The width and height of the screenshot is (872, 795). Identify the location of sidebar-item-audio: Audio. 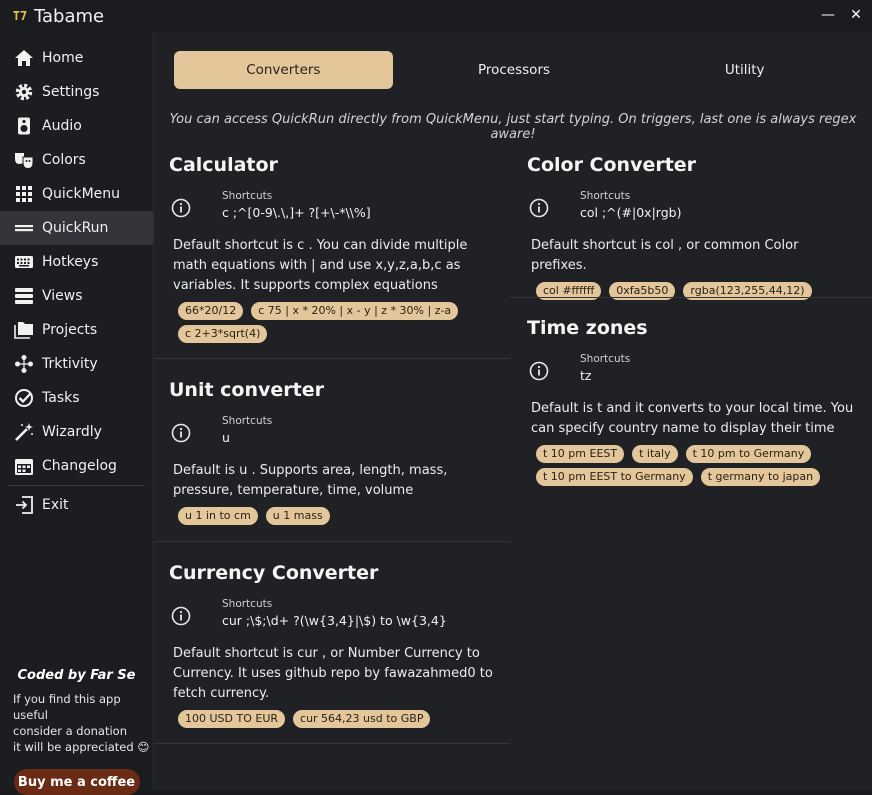
(76, 126).